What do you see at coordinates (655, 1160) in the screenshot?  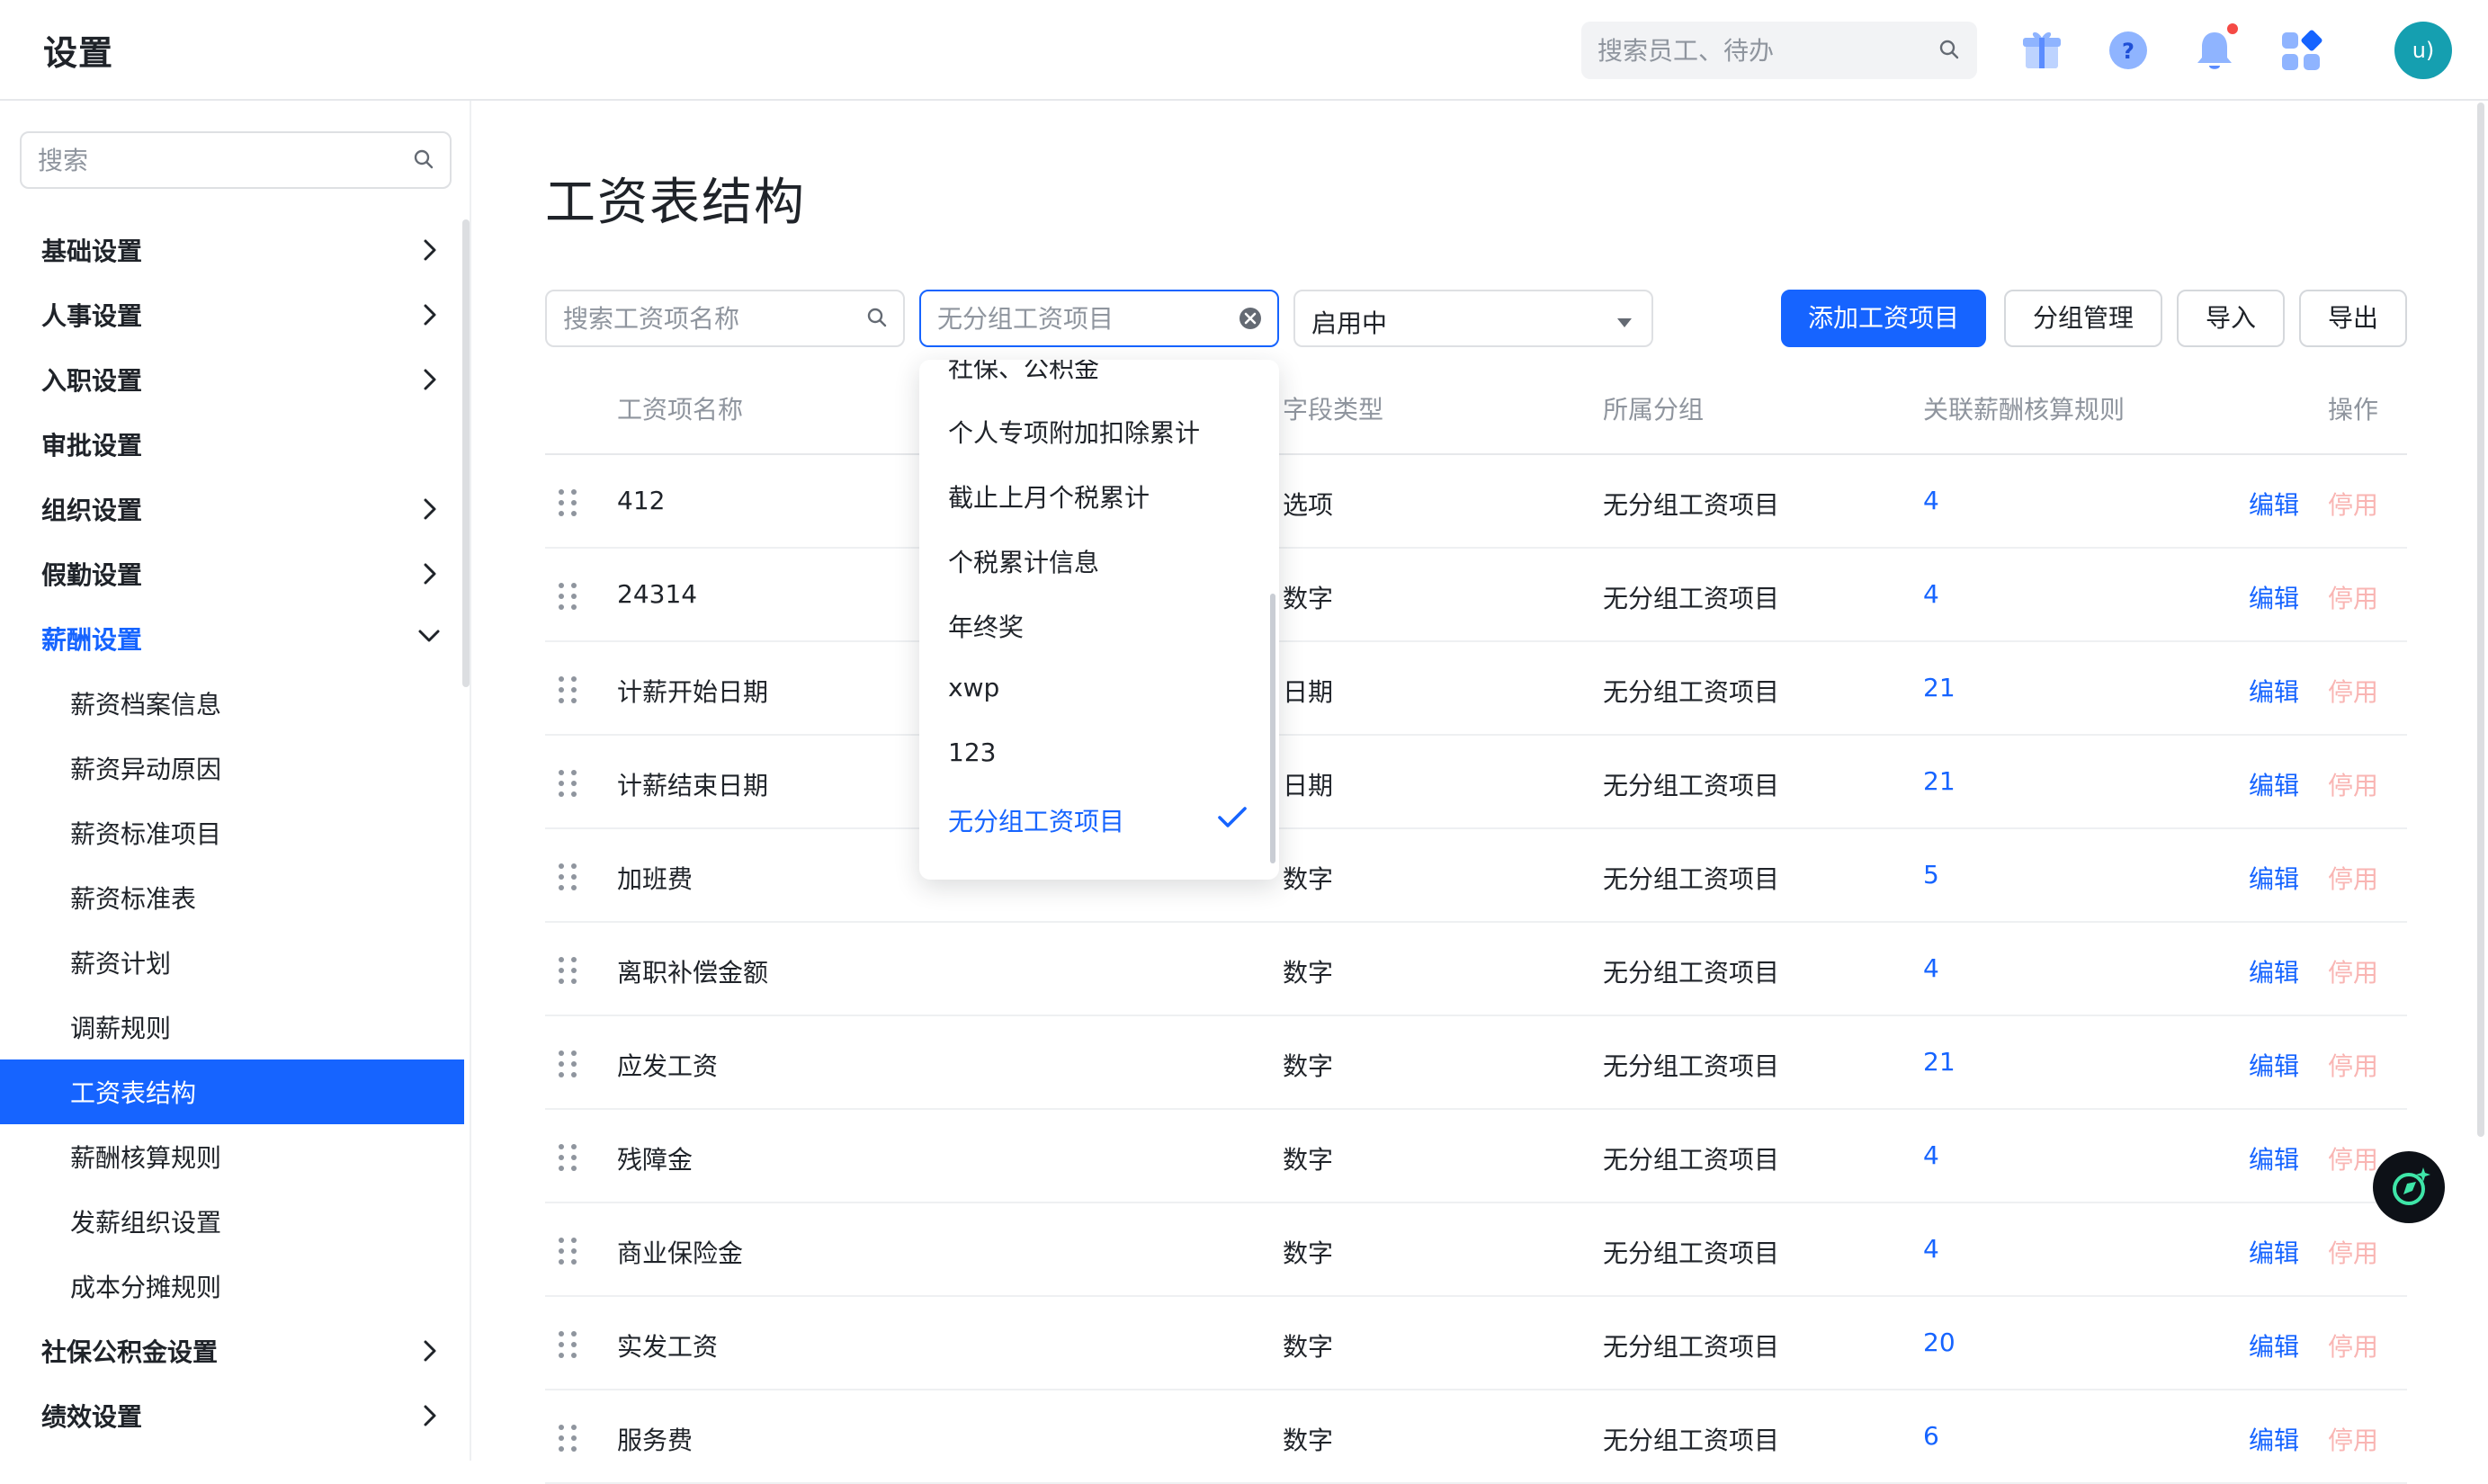 I see `cell-item-name: 残障金` at bounding box center [655, 1160].